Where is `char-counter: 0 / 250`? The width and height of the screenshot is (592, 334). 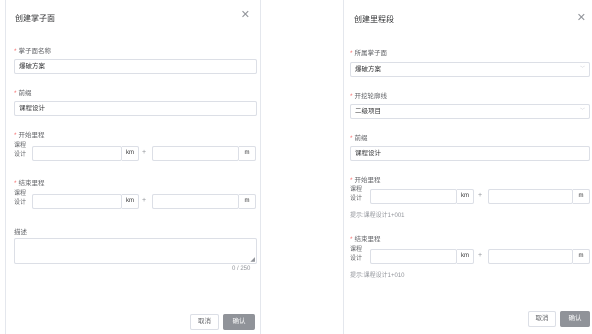
char-counter: 0 / 250 is located at coordinates (241, 269).